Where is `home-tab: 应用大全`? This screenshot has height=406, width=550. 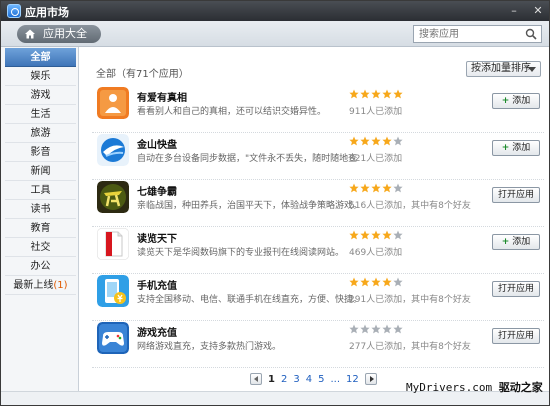 home-tab: 应用大全 is located at coordinates (59, 34).